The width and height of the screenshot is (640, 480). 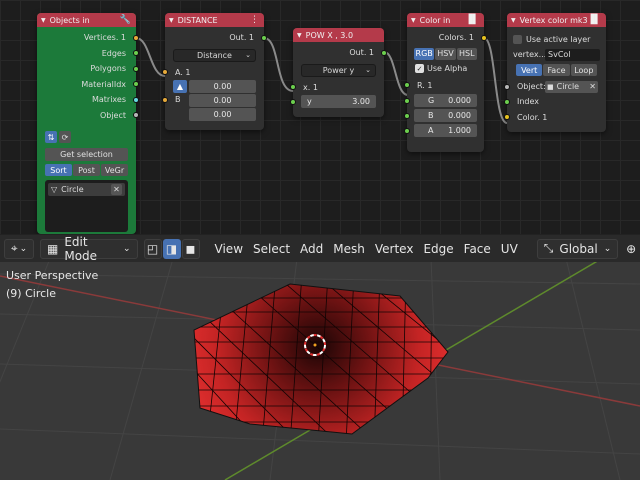 I want to click on face-button: Face, so click(x=556, y=70).